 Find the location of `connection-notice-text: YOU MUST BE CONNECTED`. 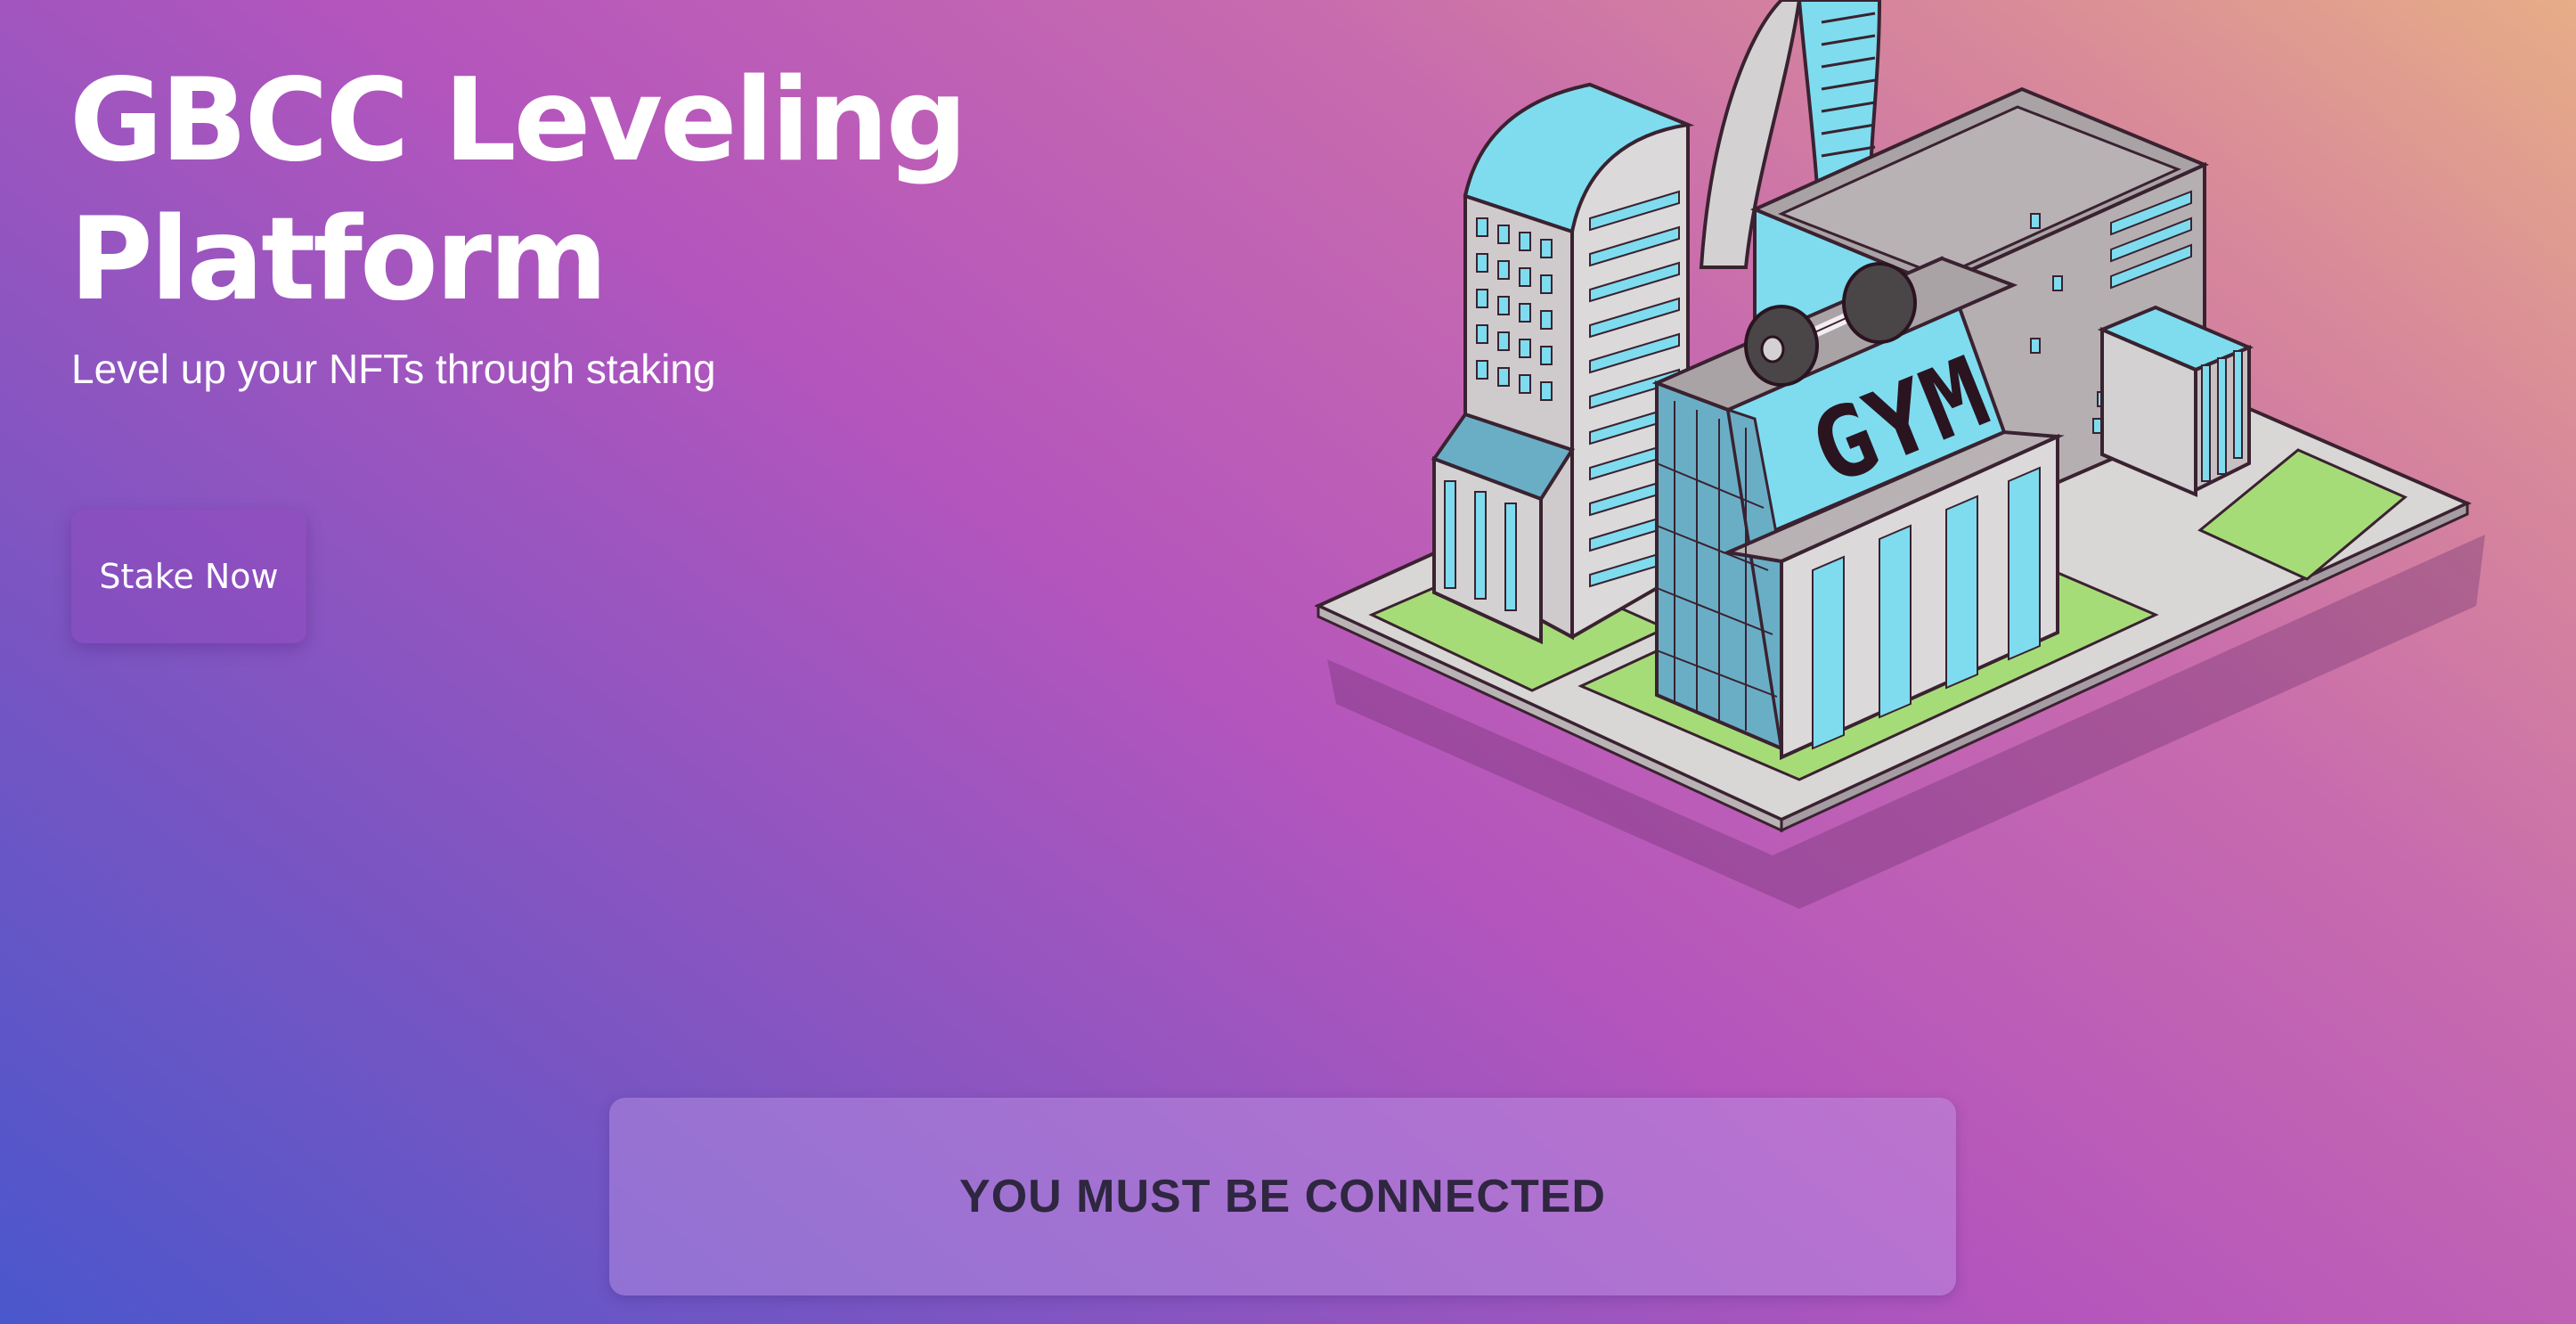

connection-notice-text: YOU MUST BE CONNECTED is located at coordinates (1283, 1196).